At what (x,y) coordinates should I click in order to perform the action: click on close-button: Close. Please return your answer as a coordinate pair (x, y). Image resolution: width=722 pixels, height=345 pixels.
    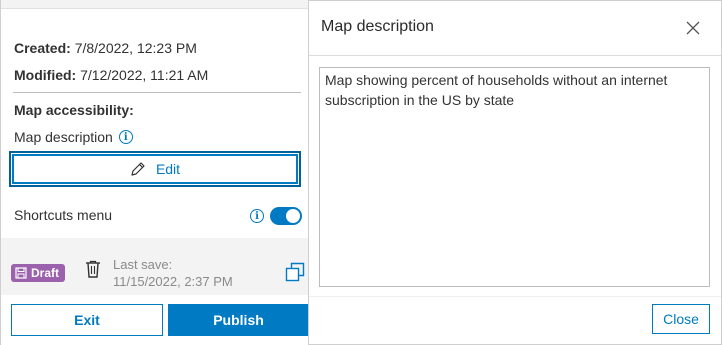
    Looking at the image, I should click on (681, 319).